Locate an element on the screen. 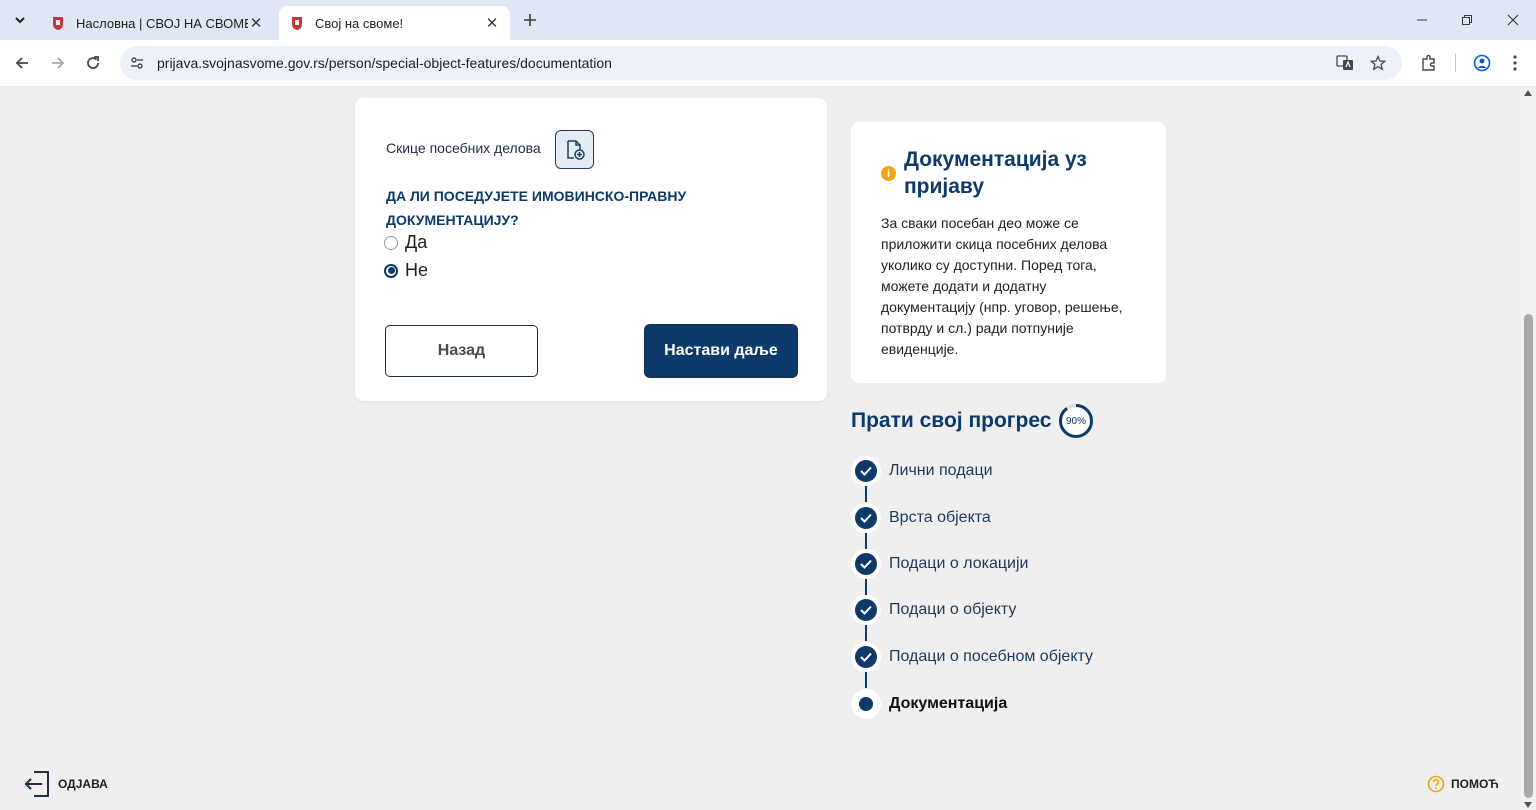 The height and width of the screenshot is (810, 1536). tab-current: Свој на своме! ✕ is located at coordinates (394, 23).